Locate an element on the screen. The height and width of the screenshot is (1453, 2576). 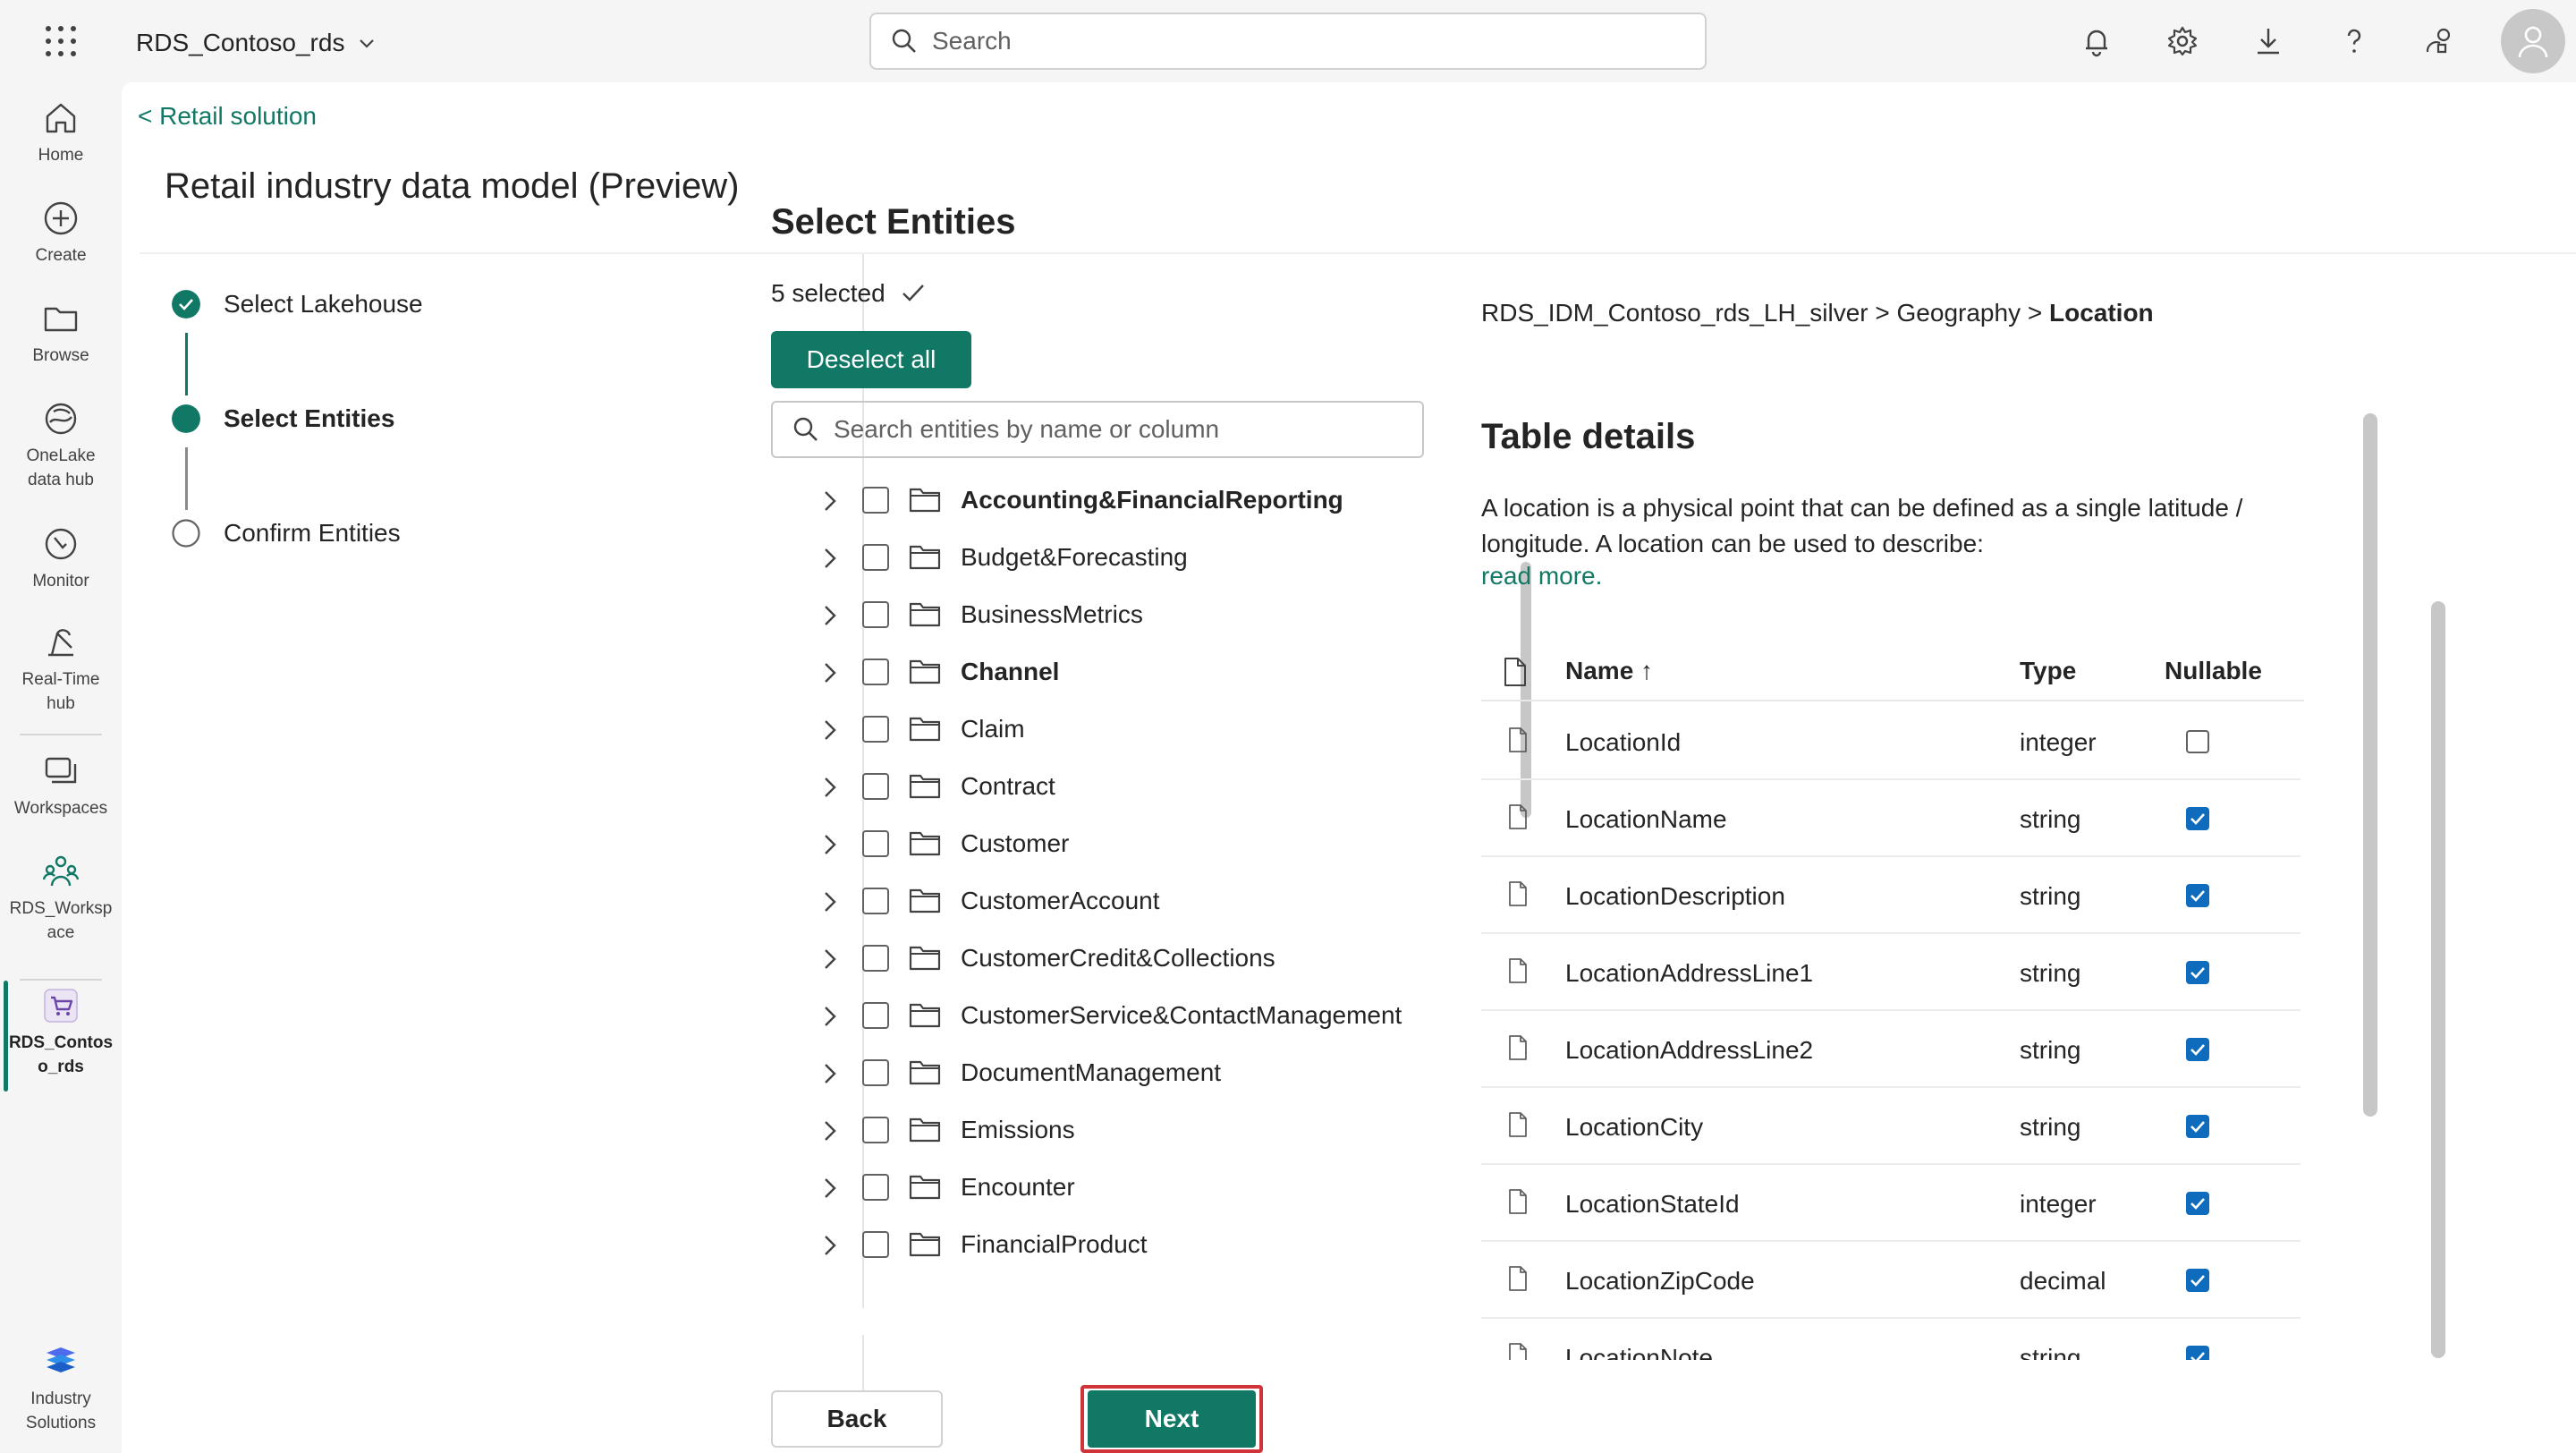
settings-gear-icon is located at coordinates (2182, 41).